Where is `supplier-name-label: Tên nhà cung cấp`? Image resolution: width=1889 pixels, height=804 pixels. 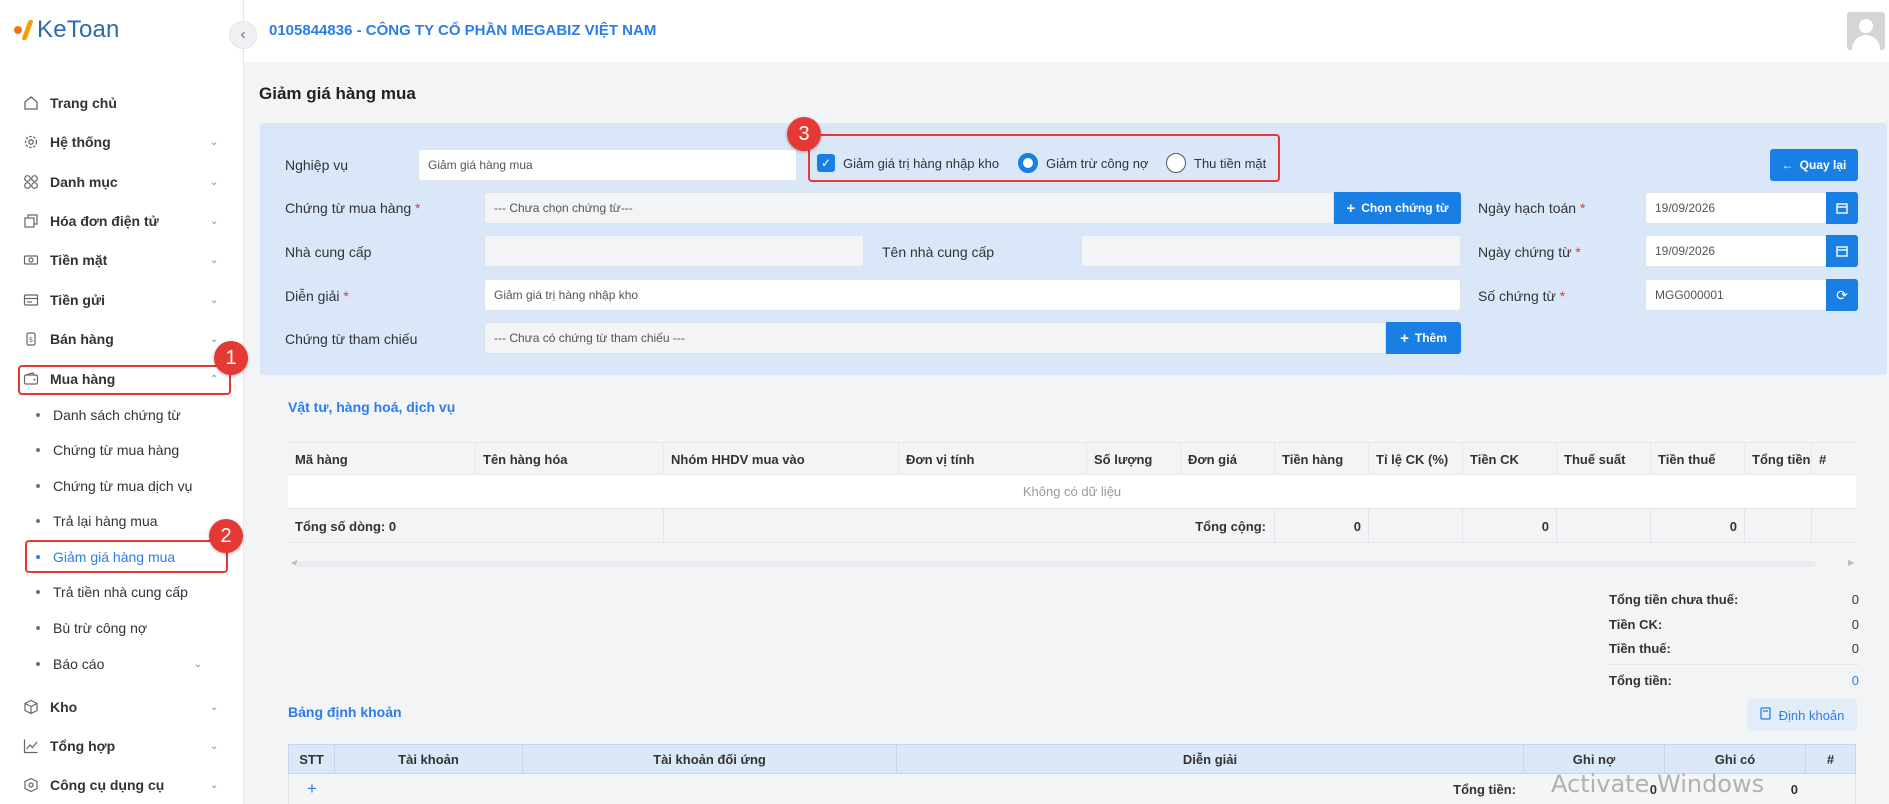
supplier-name-label: Tên nhà cung cấp is located at coordinates (938, 252).